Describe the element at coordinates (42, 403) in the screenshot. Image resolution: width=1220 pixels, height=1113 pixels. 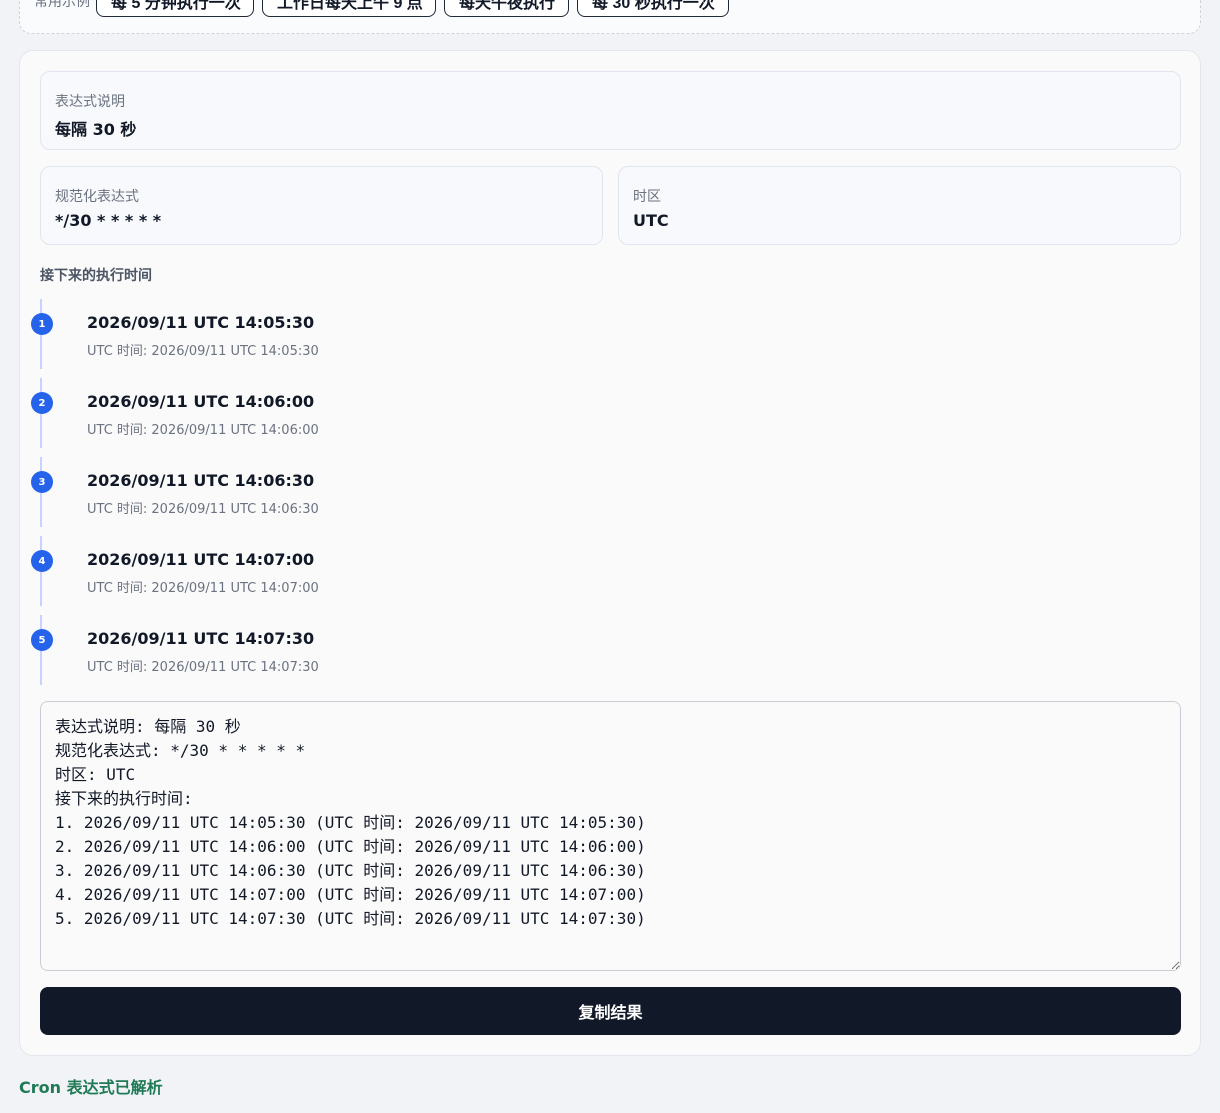
I see `timeline-index-badge: 2` at that location.